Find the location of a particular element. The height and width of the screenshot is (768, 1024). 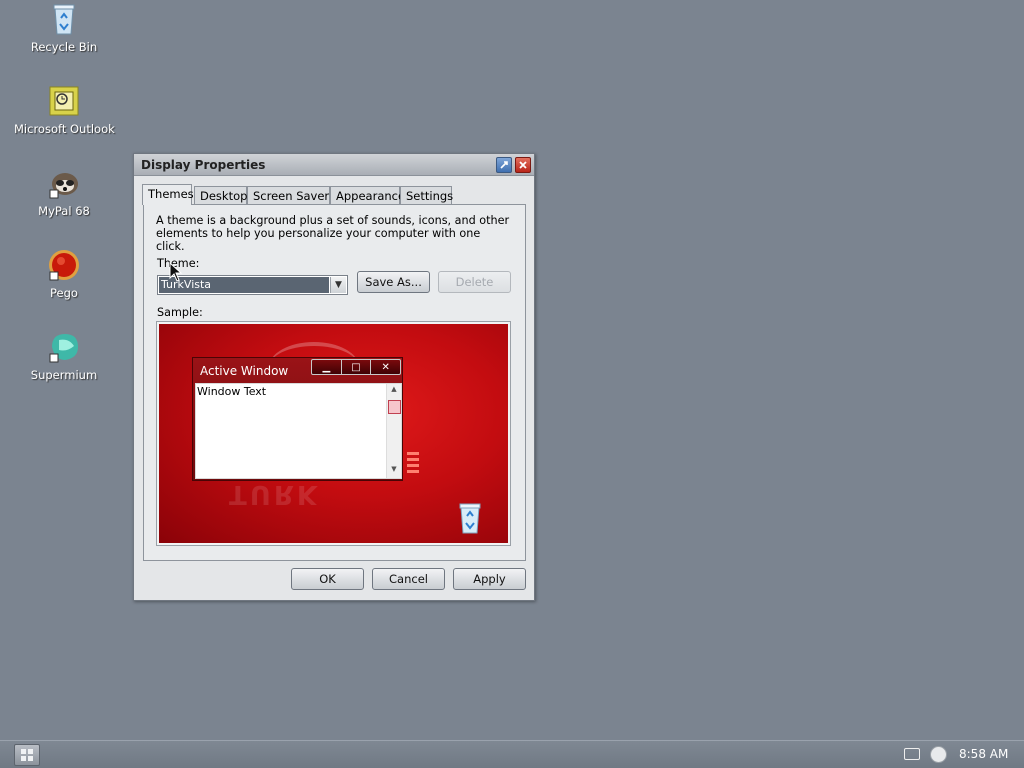

desktop-icon-mypal: MyPal 68 is located at coordinates (64, 192).